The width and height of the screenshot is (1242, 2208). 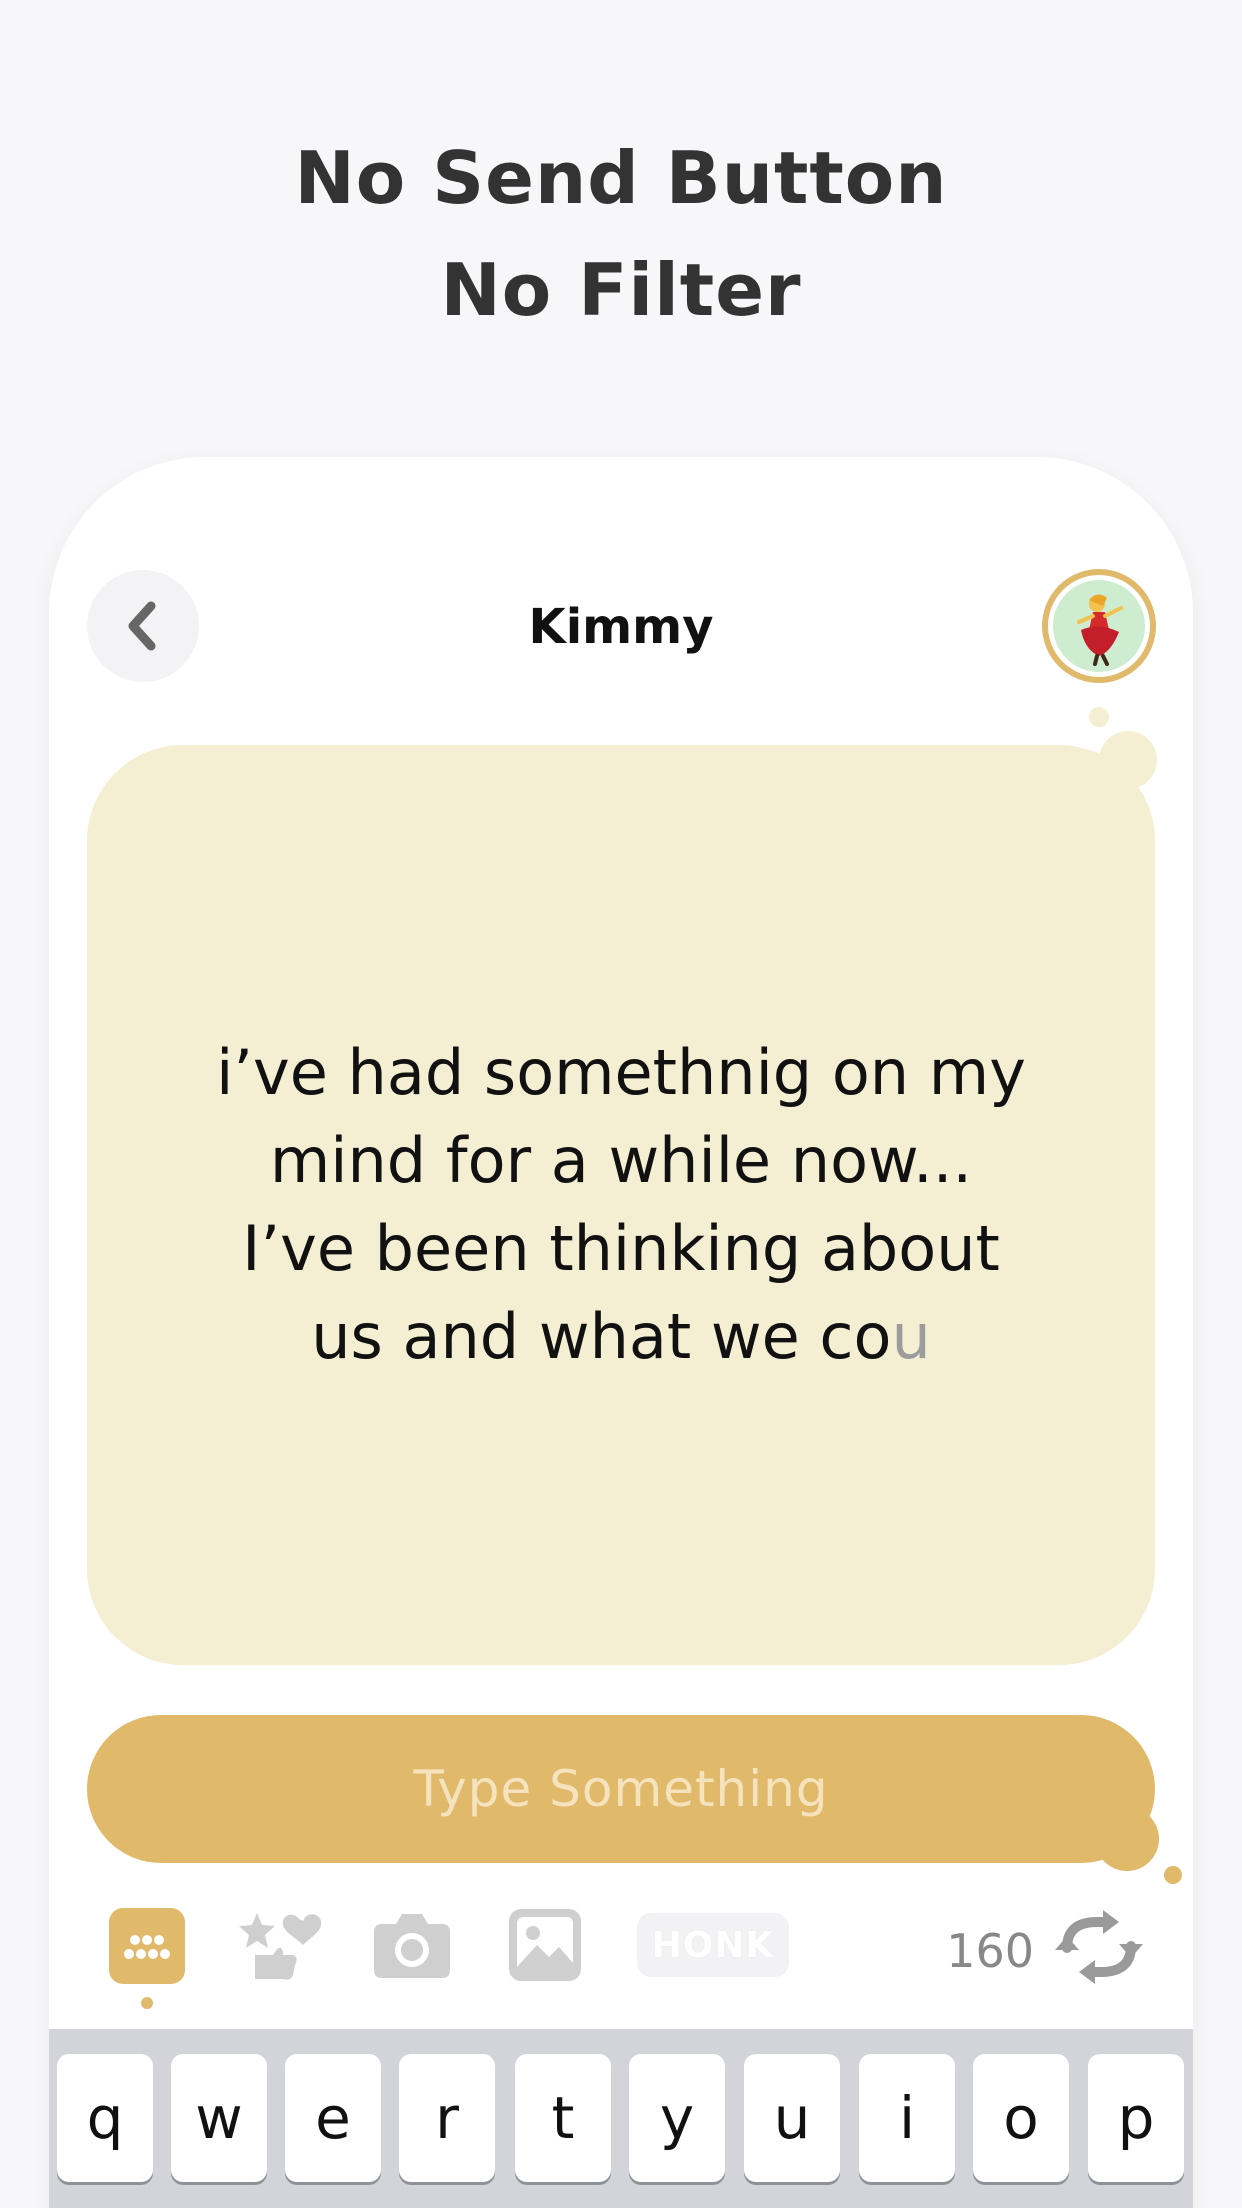 What do you see at coordinates (333, 2118) in the screenshot?
I see `key-e: e` at bounding box center [333, 2118].